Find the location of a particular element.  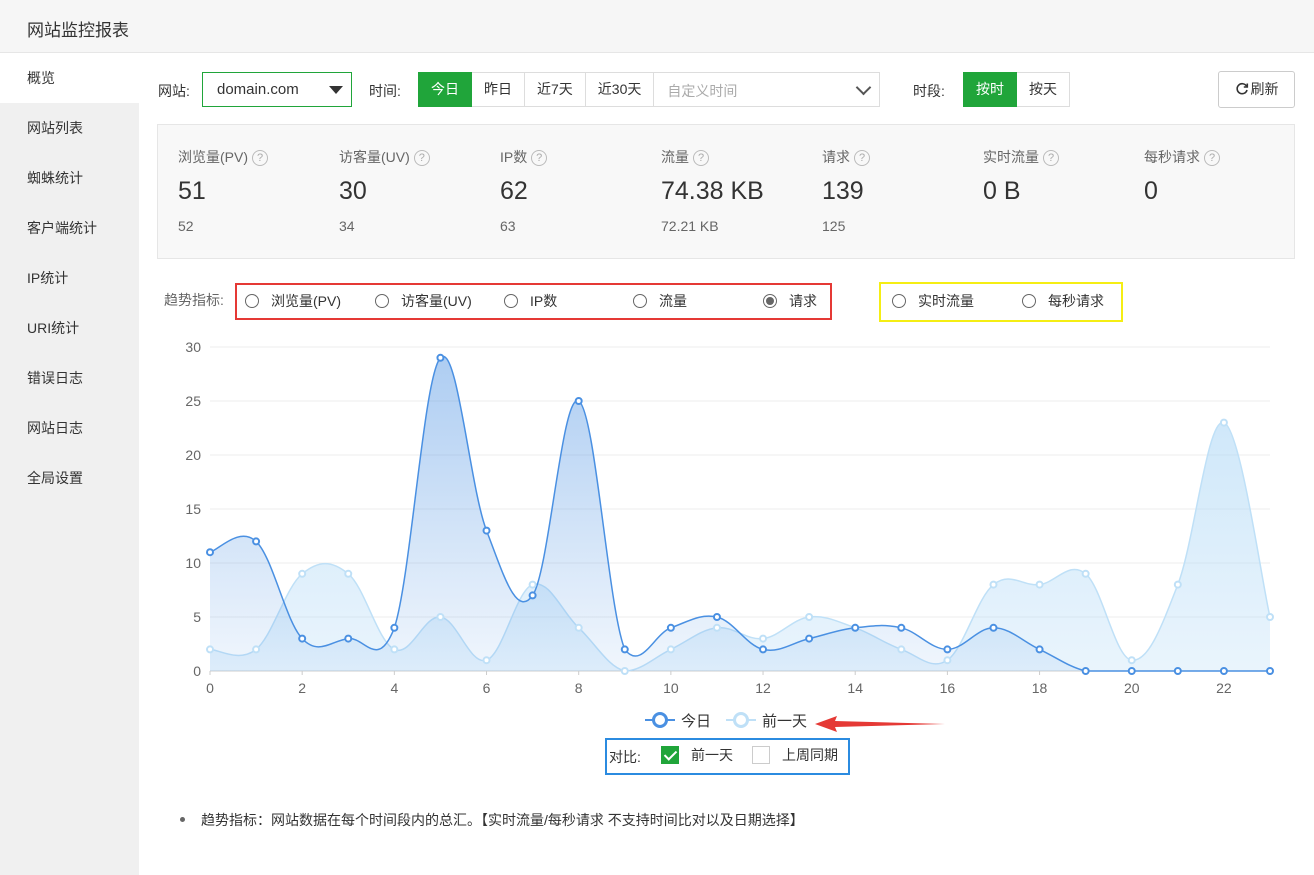

radio-icon is located at coordinates (899, 301).